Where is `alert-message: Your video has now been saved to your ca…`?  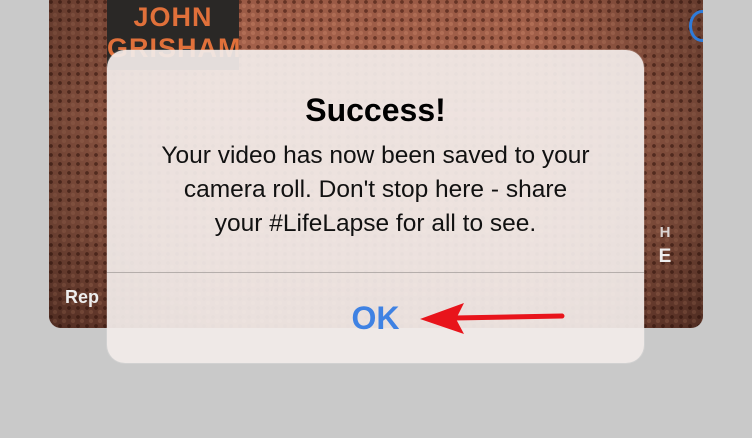 alert-message: Your video has now been saved to your ca… is located at coordinates (375, 189).